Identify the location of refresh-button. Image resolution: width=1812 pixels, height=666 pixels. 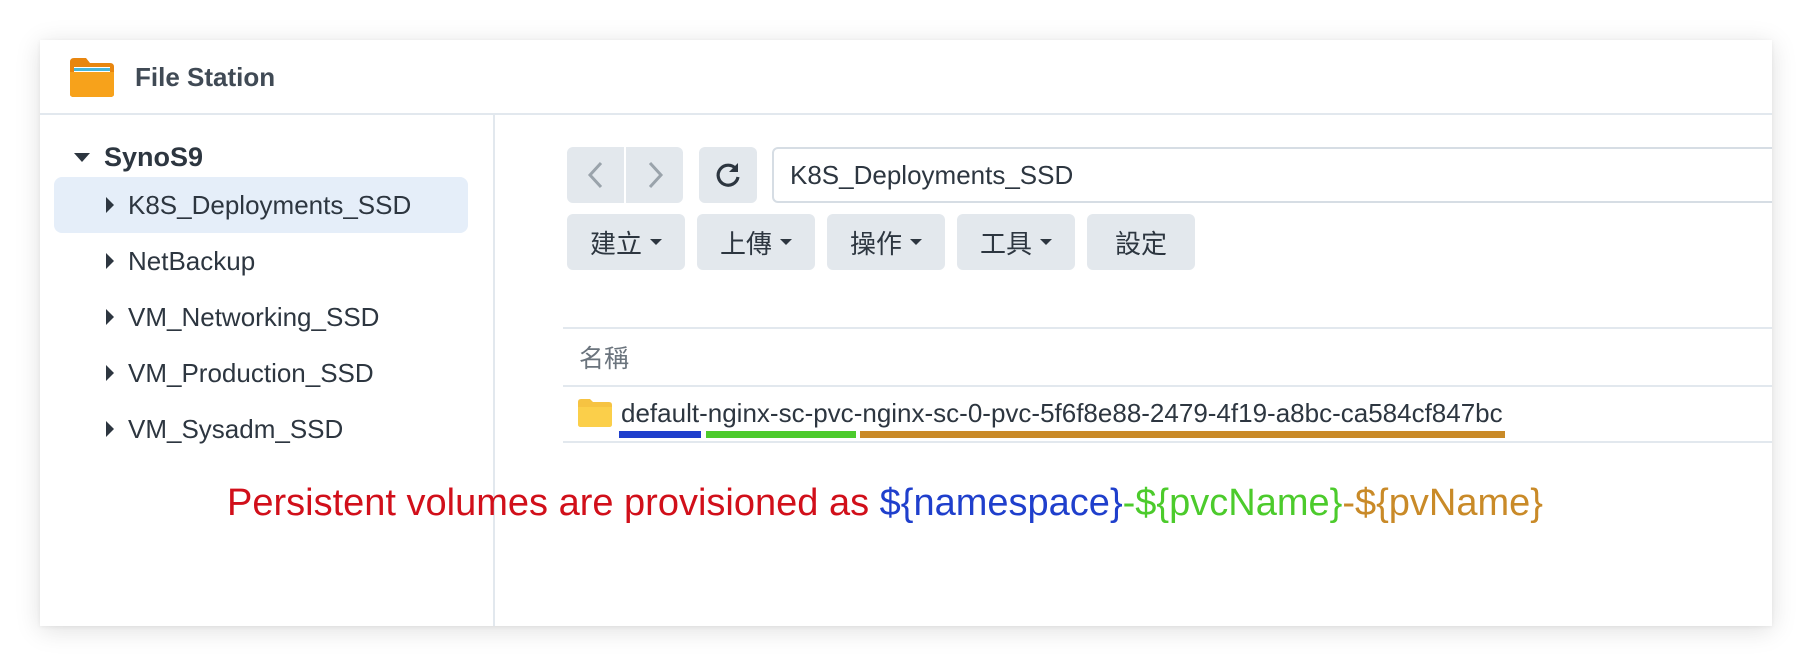
(728, 175).